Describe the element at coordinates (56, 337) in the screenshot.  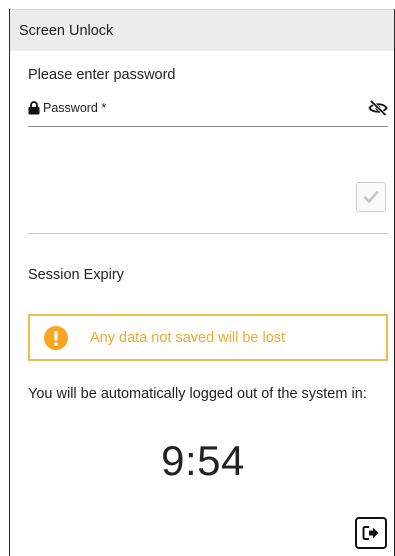
I see `exclamation-circle-icon` at that location.